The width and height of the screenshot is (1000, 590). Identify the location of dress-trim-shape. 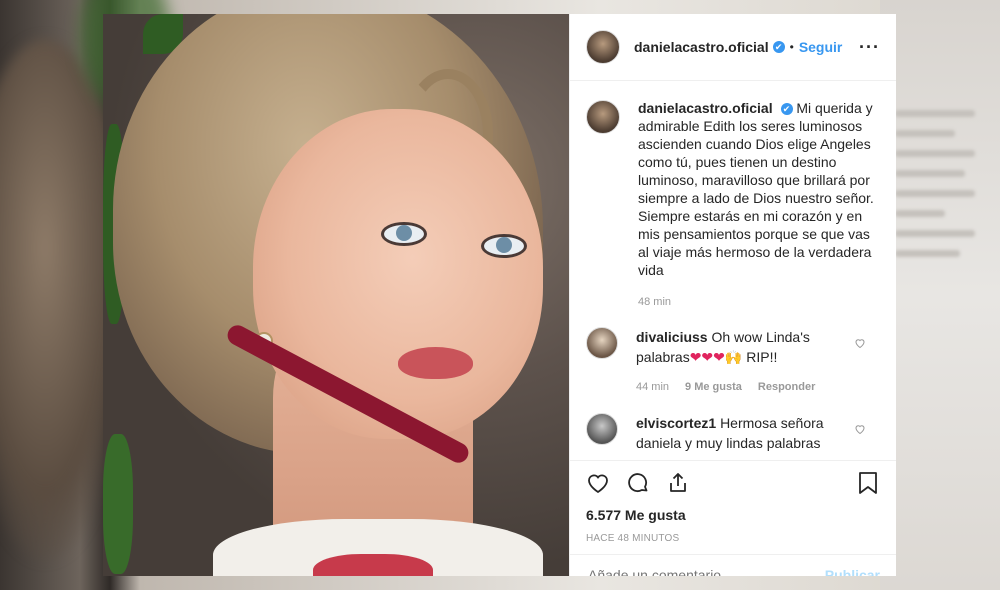
(373, 565).